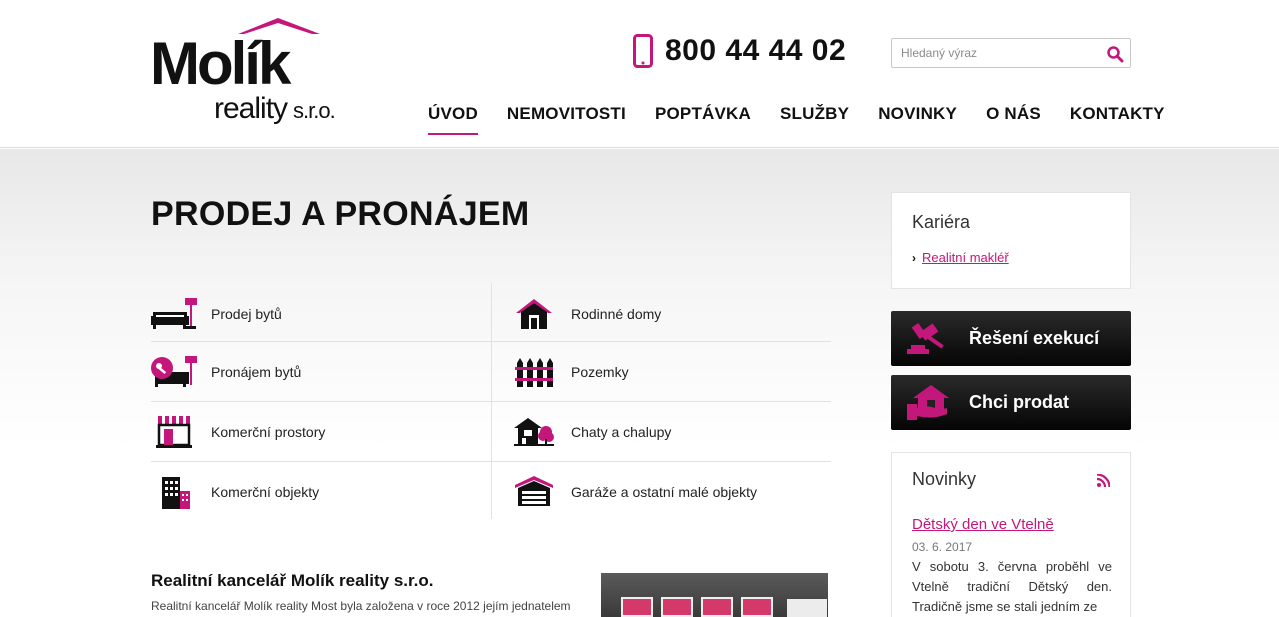 The image size is (1279, 617). What do you see at coordinates (321, 314) in the screenshot?
I see `category-prodej-bytu: Prodej bytů` at bounding box center [321, 314].